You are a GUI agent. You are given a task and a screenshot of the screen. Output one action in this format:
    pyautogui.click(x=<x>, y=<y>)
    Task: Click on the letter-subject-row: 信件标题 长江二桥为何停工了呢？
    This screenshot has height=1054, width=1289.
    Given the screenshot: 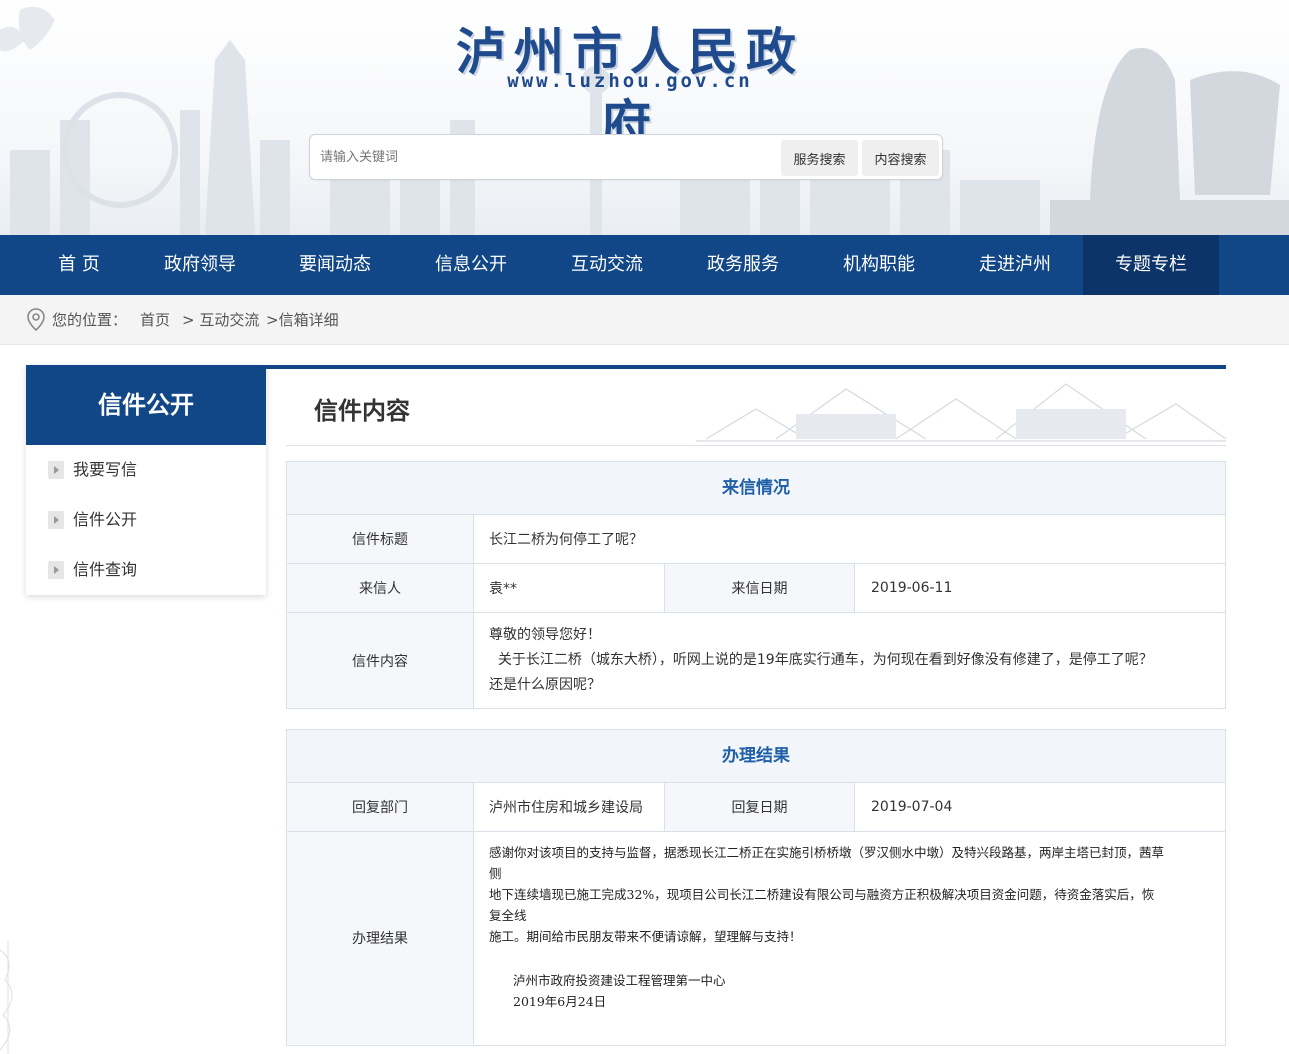 What is the action you would take?
    pyautogui.click(x=756, y=539)
    